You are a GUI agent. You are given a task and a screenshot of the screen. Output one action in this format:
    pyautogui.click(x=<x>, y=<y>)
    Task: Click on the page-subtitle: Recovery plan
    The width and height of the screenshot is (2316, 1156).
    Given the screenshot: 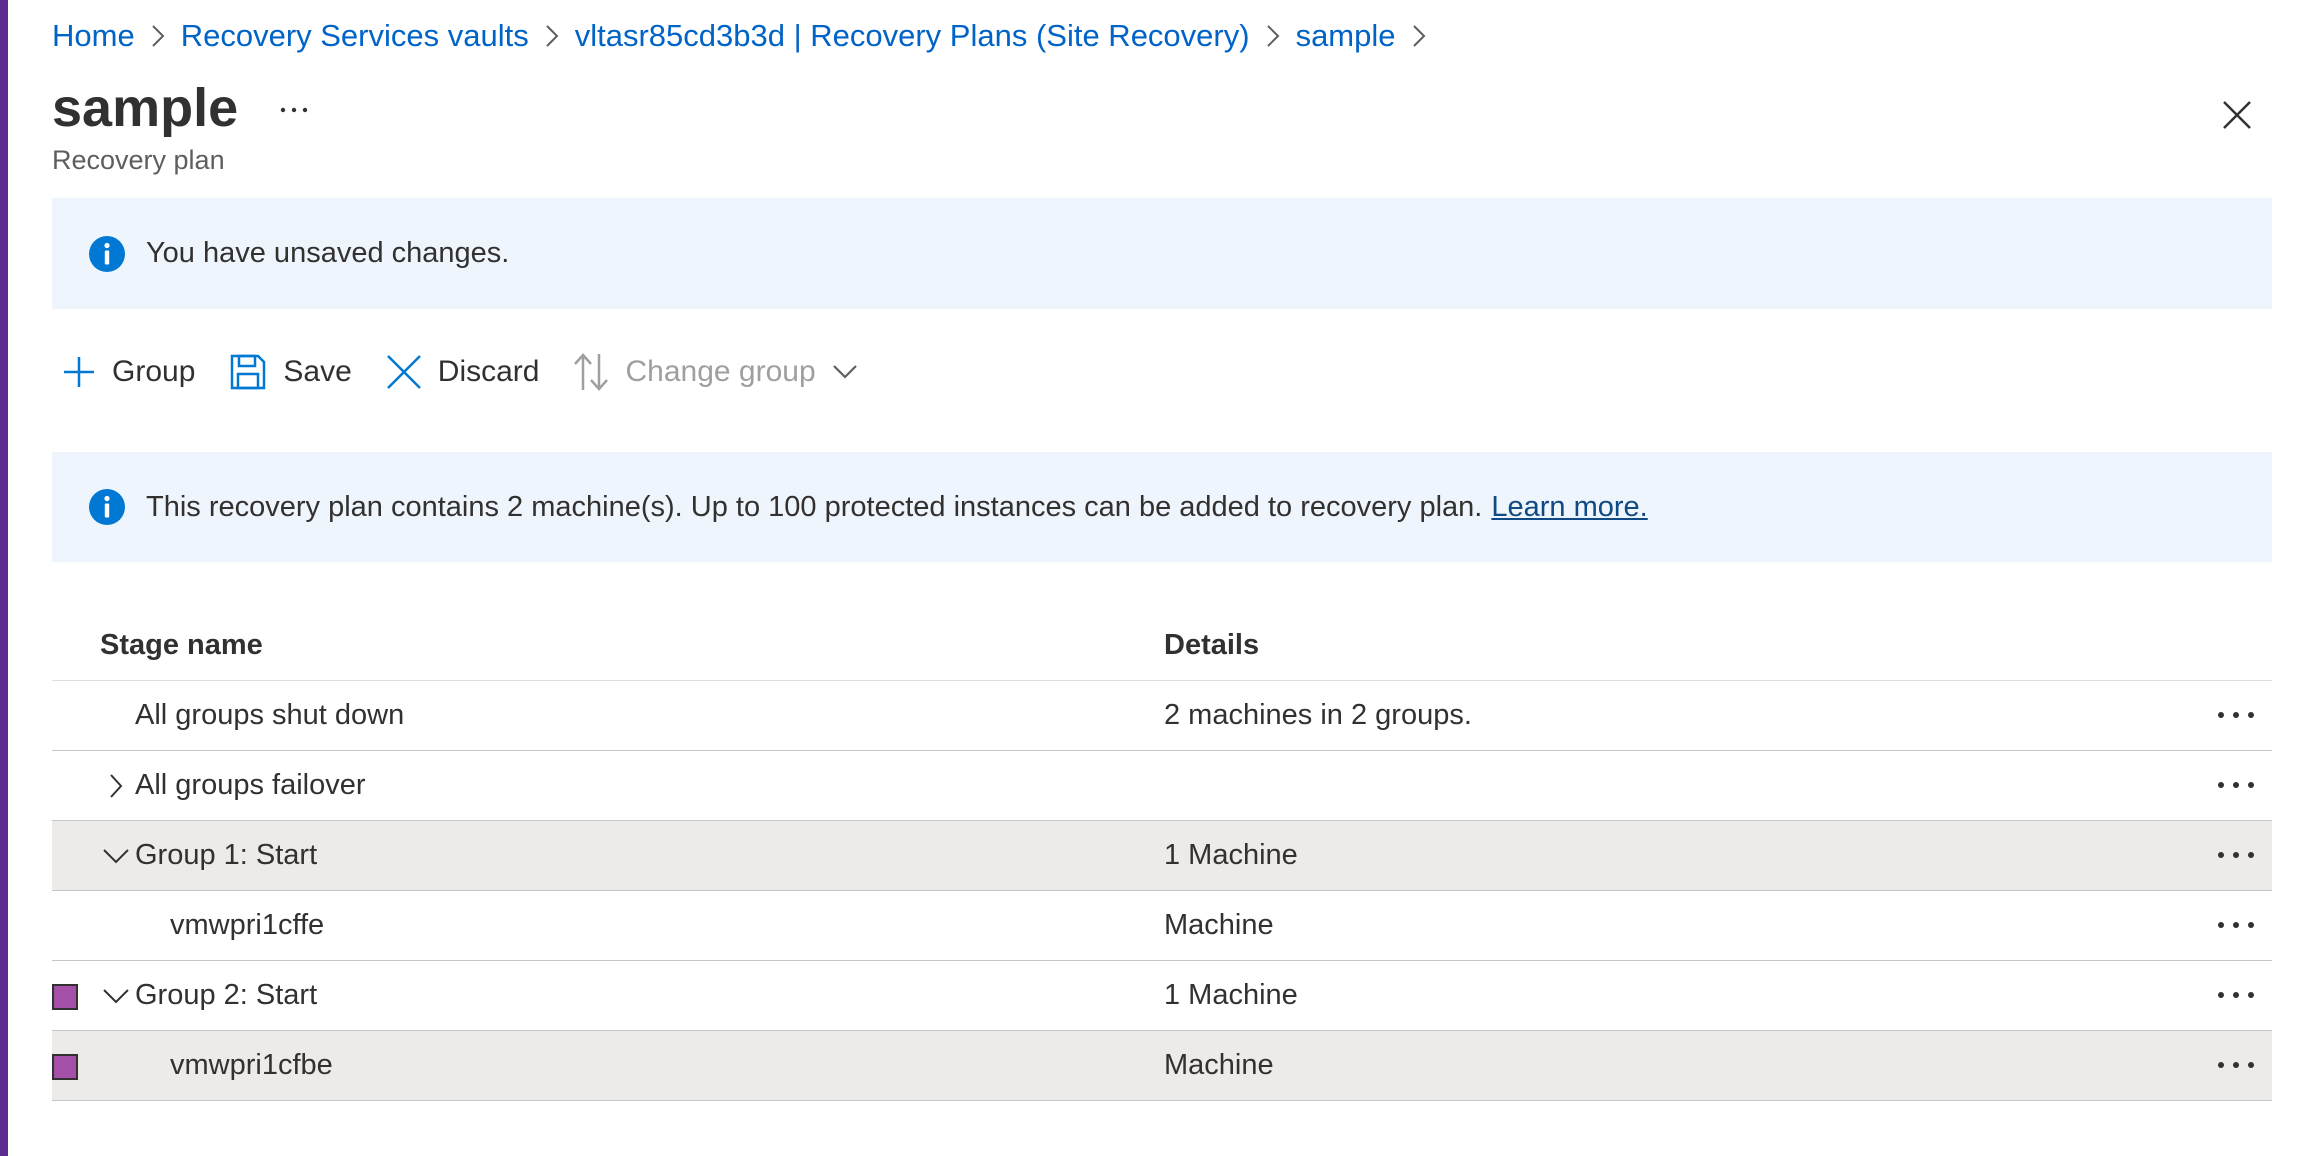 What is the action you would take?
    pyautogui.click(x=138, y=160)
    